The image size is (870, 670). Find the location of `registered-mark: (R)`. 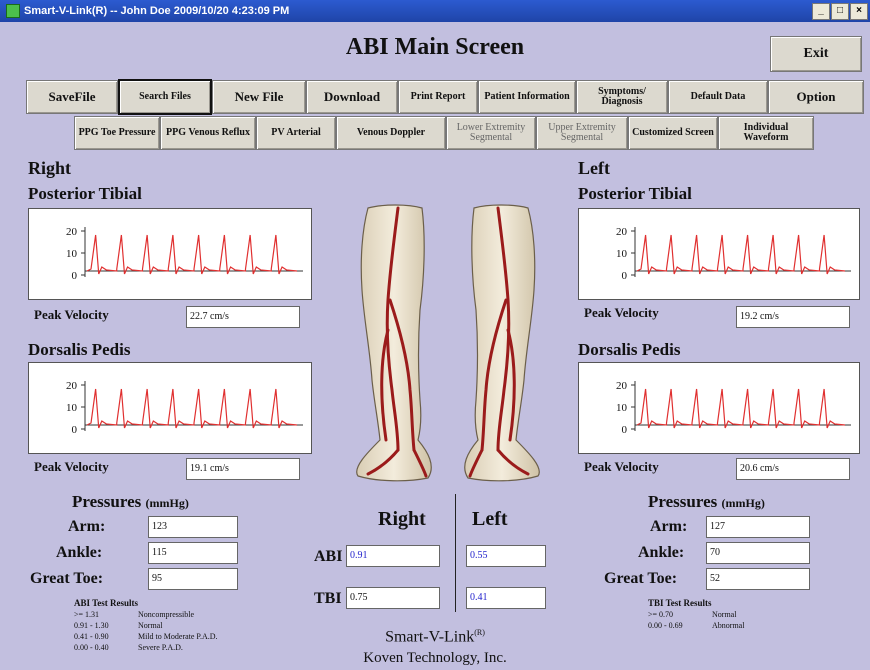

registered-mark: (R) is located at coordinates (479, 632).